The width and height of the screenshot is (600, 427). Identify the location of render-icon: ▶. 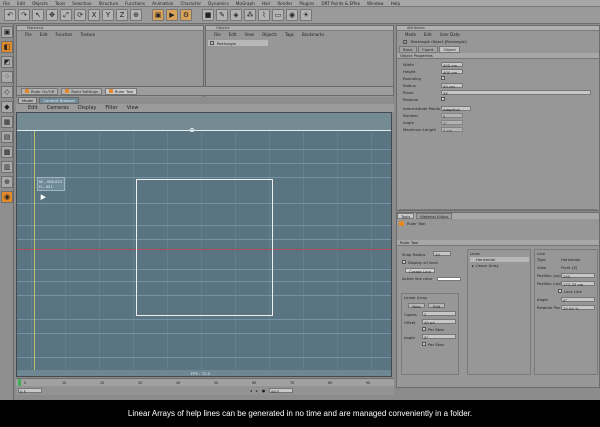
(172, 15).